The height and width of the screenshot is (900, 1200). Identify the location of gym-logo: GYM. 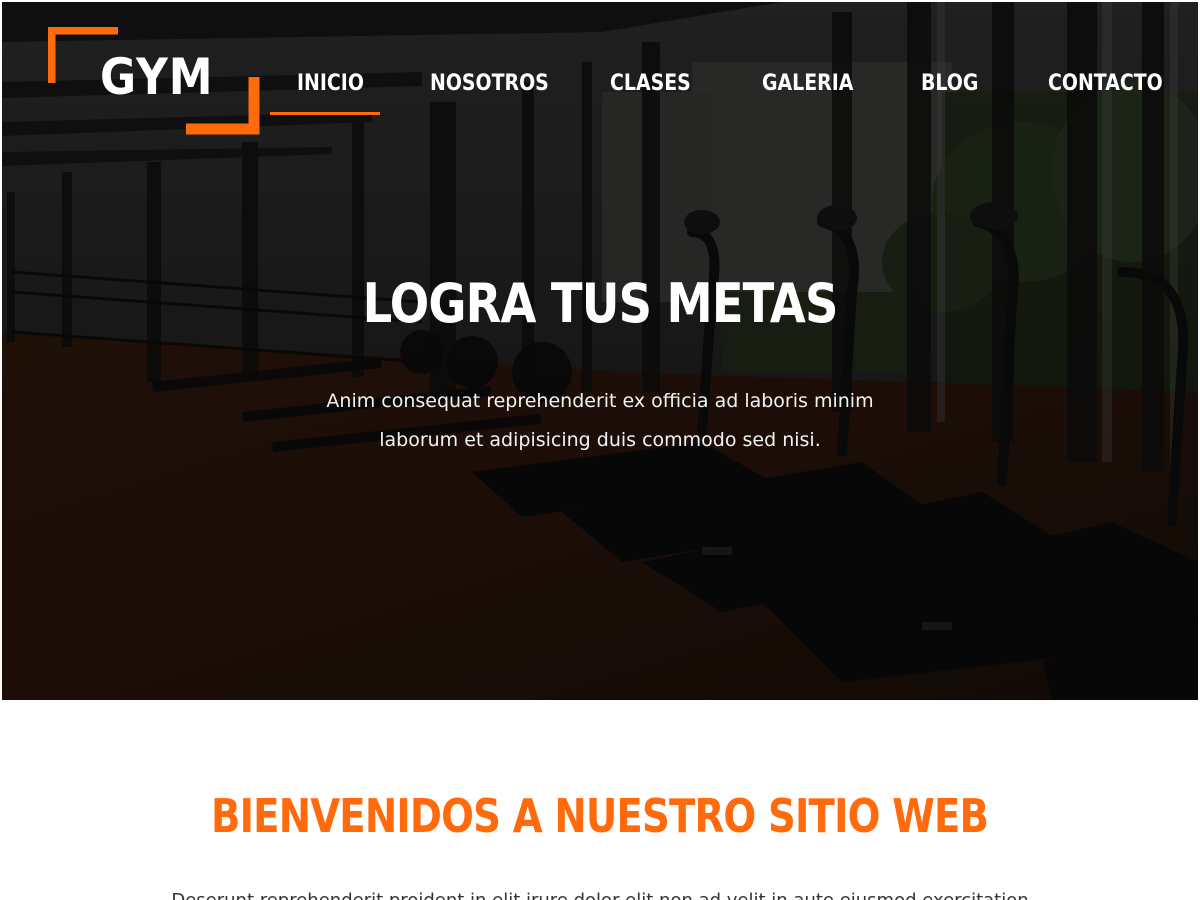
(154, 81).